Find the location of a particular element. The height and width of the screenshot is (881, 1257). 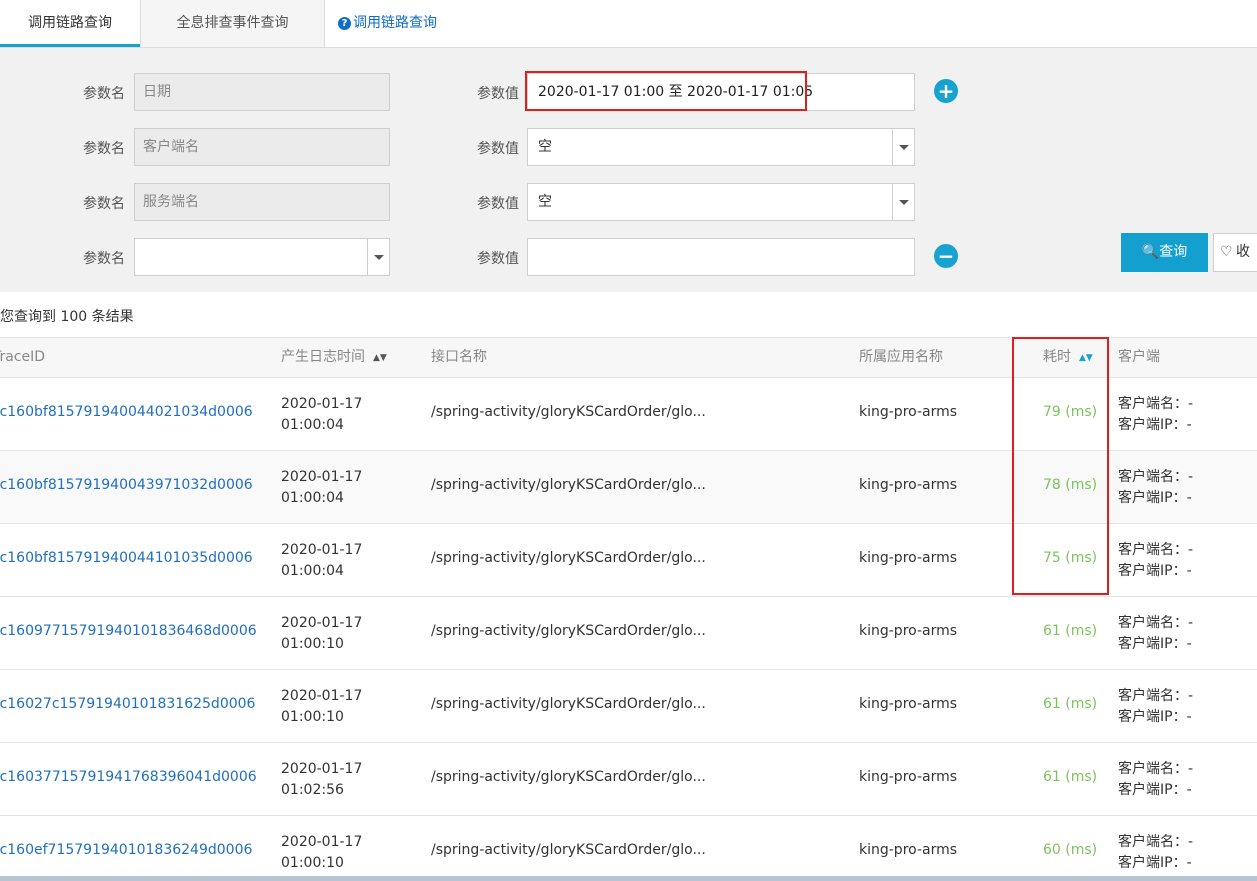

param-name-field-date: 日期 is located at coordinates (262, 92).